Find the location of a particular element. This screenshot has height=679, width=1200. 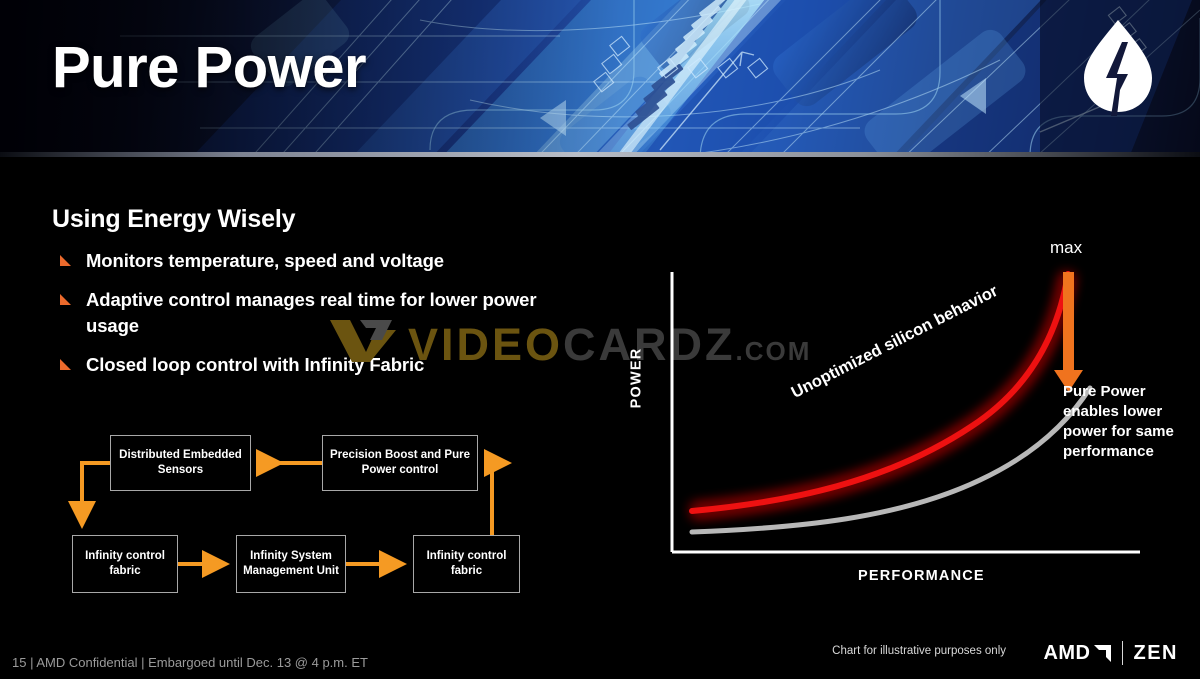

list-item: Closed loop control with Infinity Fabric is located at coordinates (316, 365).